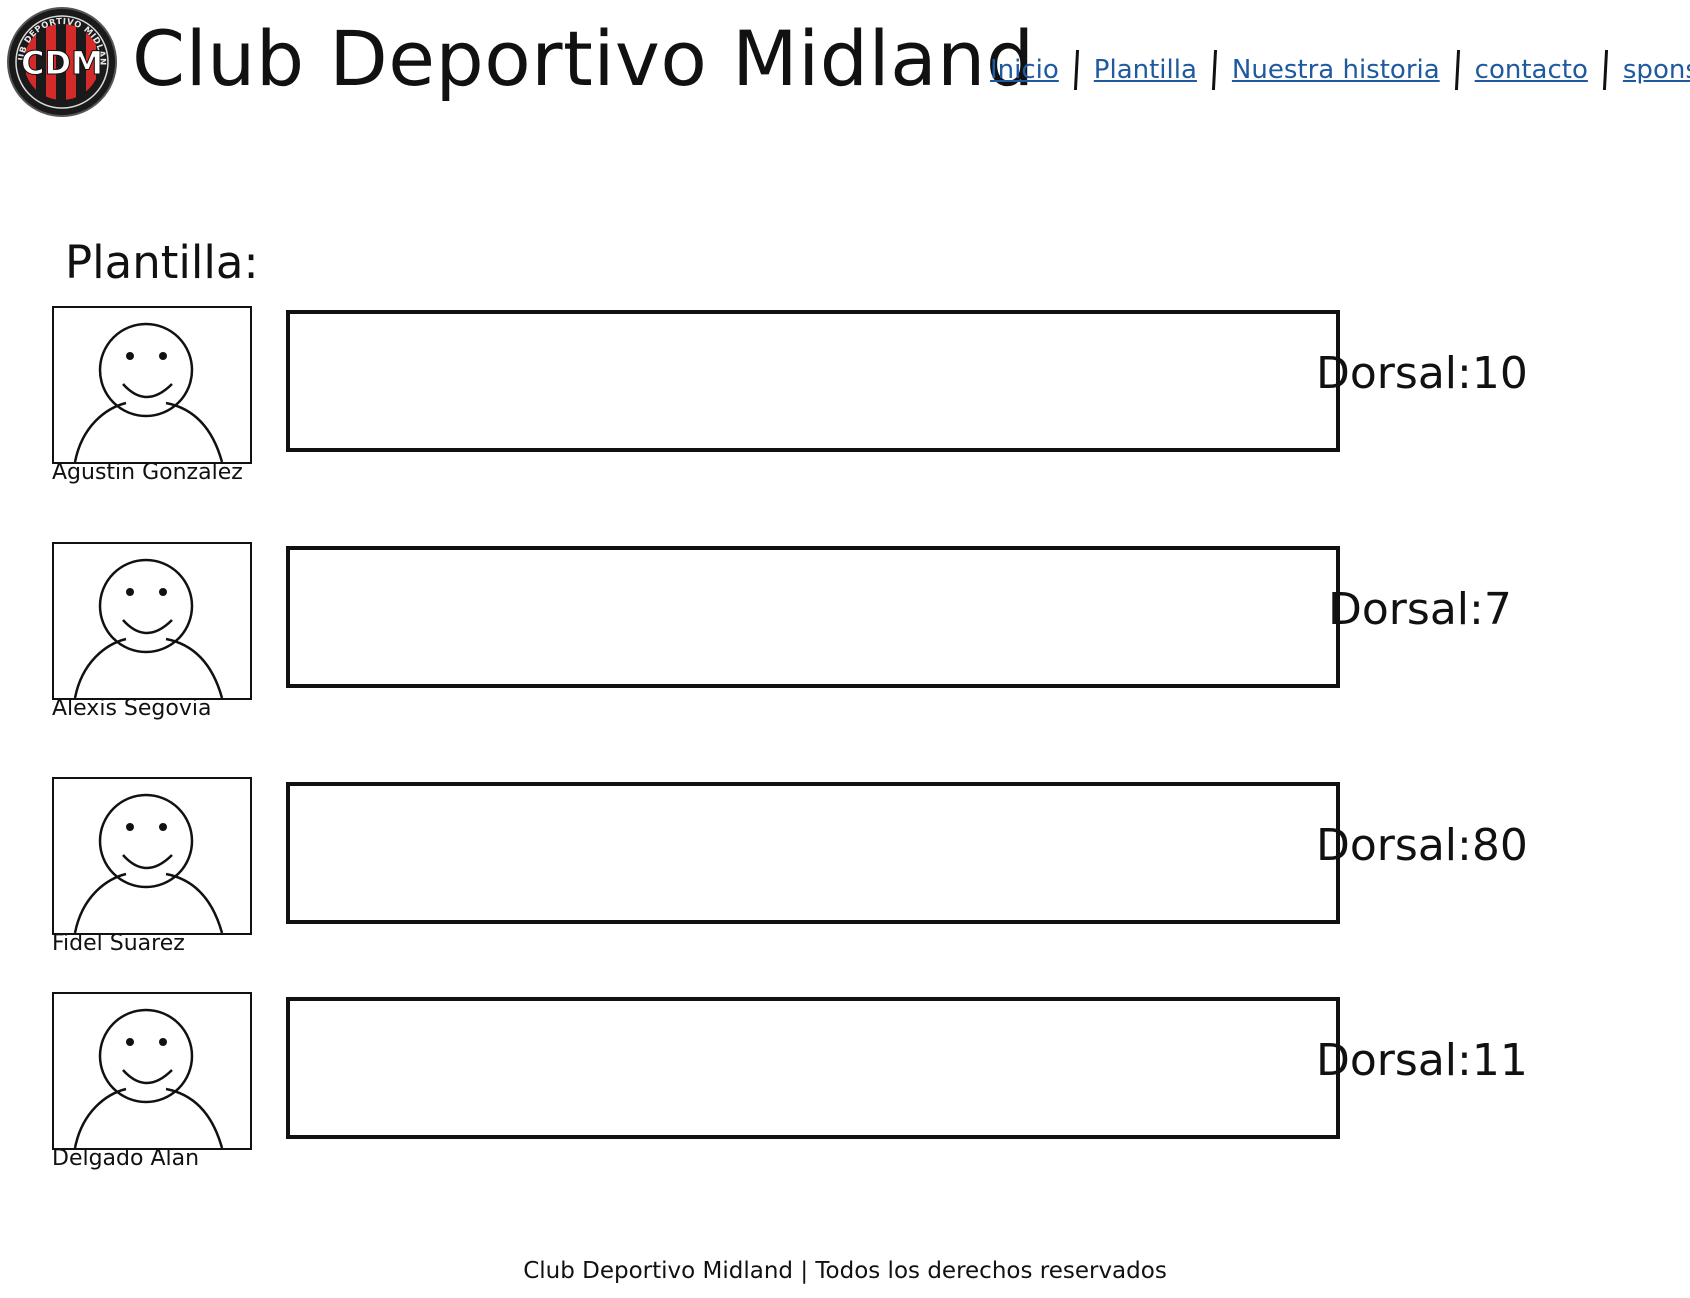 This screenshot has height=1298, width=1690. Describe the element at coordinates (147, 472) in the screenshot. I see `player-name: Agustin Gonzalez` at that location.